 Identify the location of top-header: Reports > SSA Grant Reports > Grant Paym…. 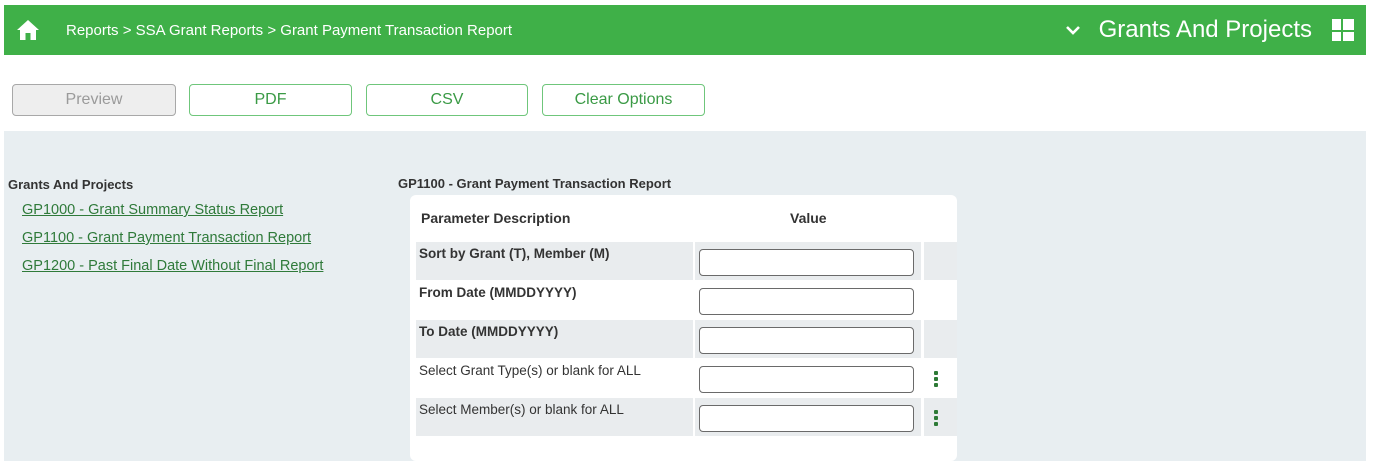
(685, 30).